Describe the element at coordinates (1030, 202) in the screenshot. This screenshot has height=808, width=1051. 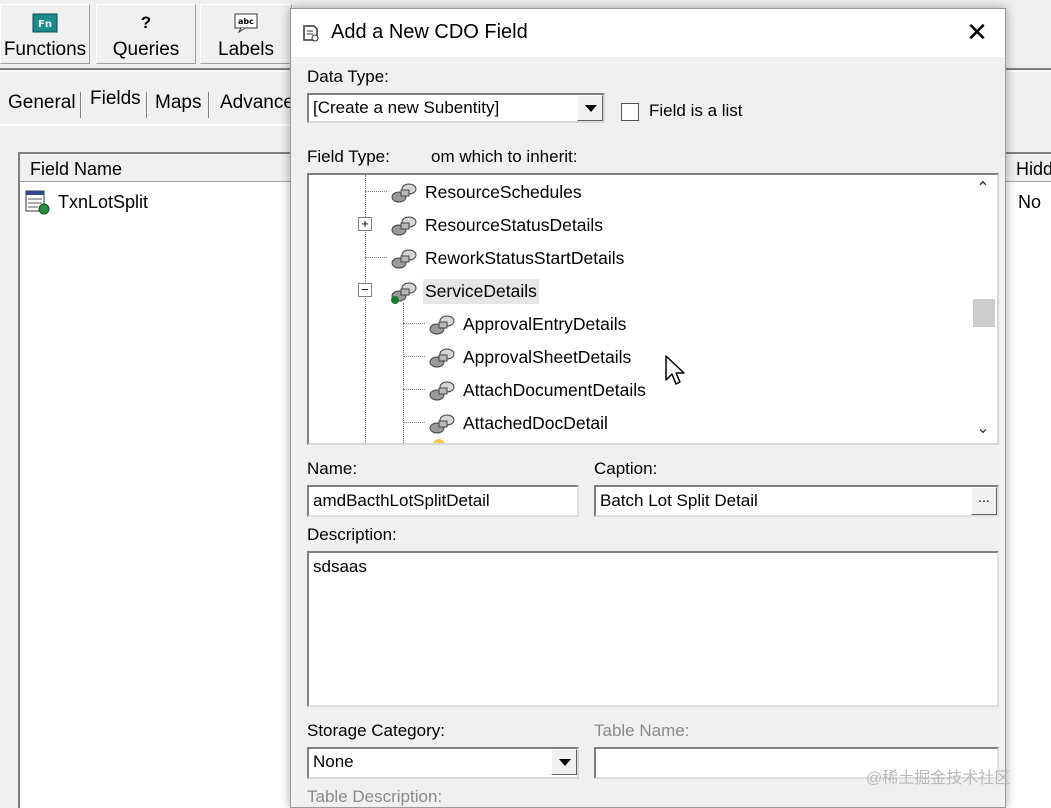
I see `hidden-value: No` at that location.